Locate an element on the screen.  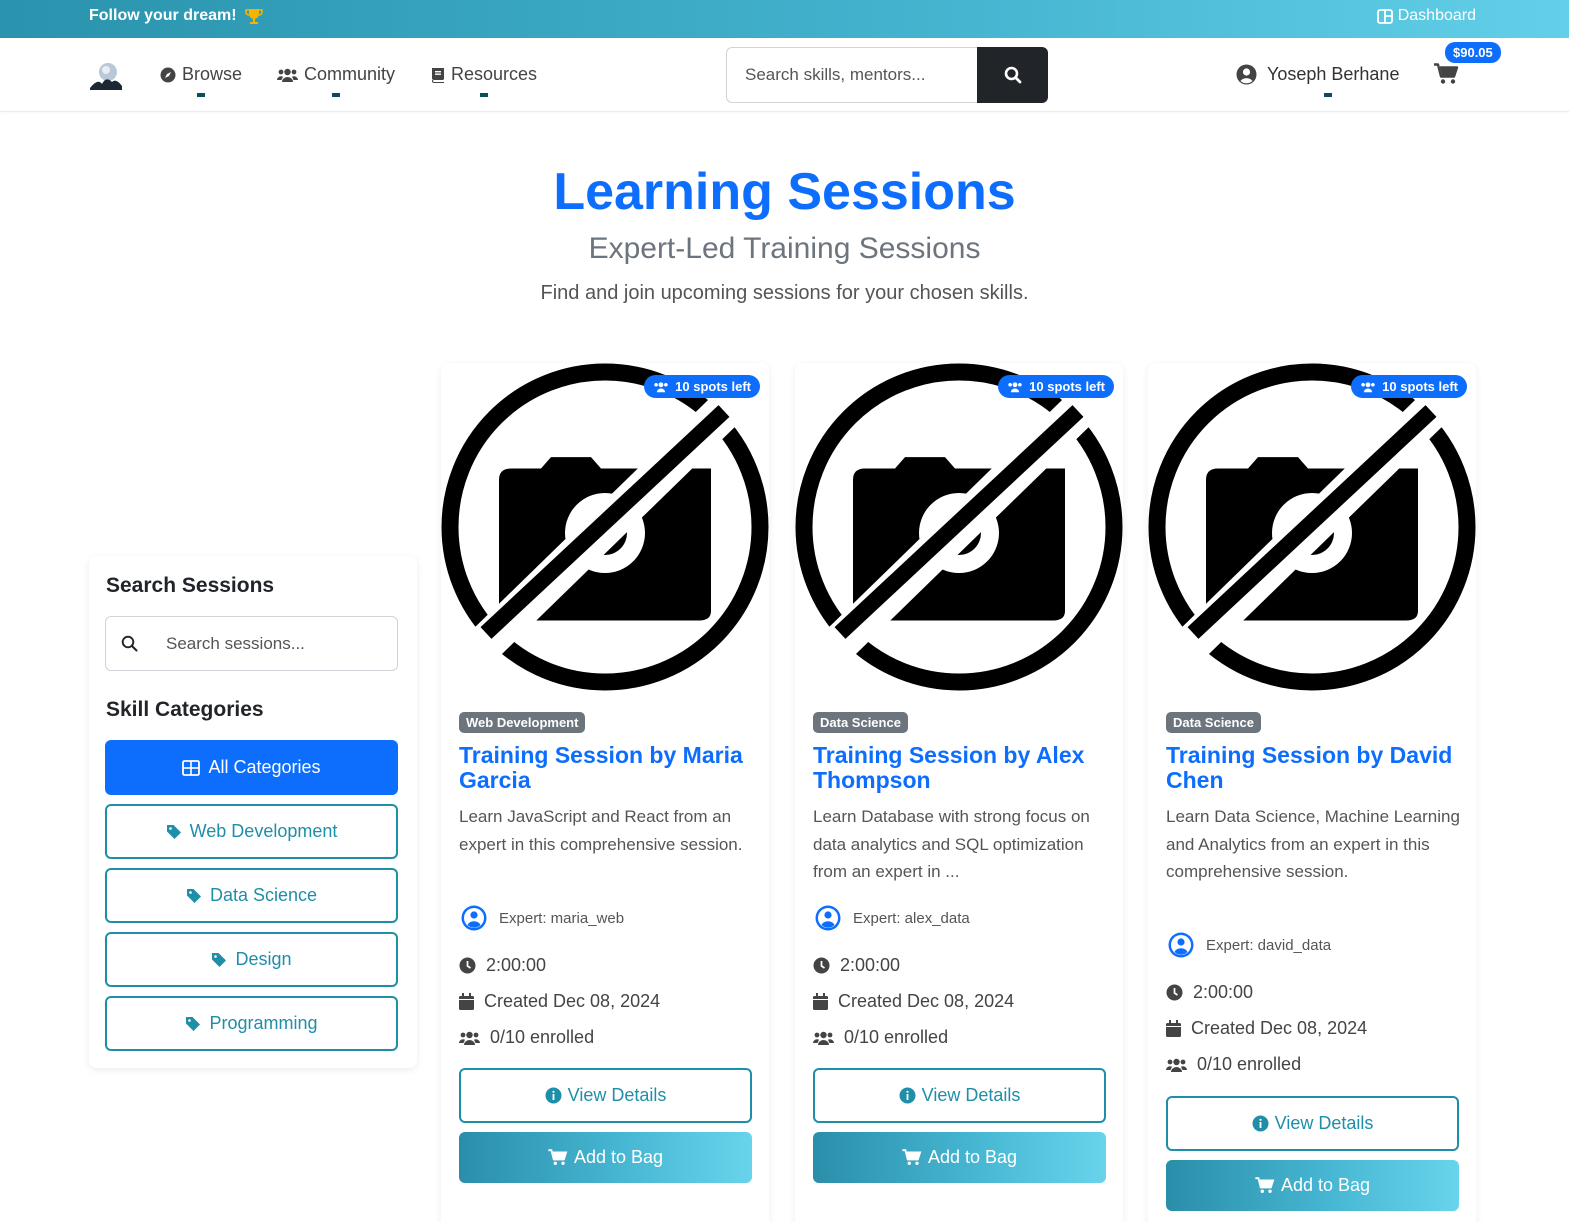
nav-browse-label: Browse is located at coordinates (212, 74).